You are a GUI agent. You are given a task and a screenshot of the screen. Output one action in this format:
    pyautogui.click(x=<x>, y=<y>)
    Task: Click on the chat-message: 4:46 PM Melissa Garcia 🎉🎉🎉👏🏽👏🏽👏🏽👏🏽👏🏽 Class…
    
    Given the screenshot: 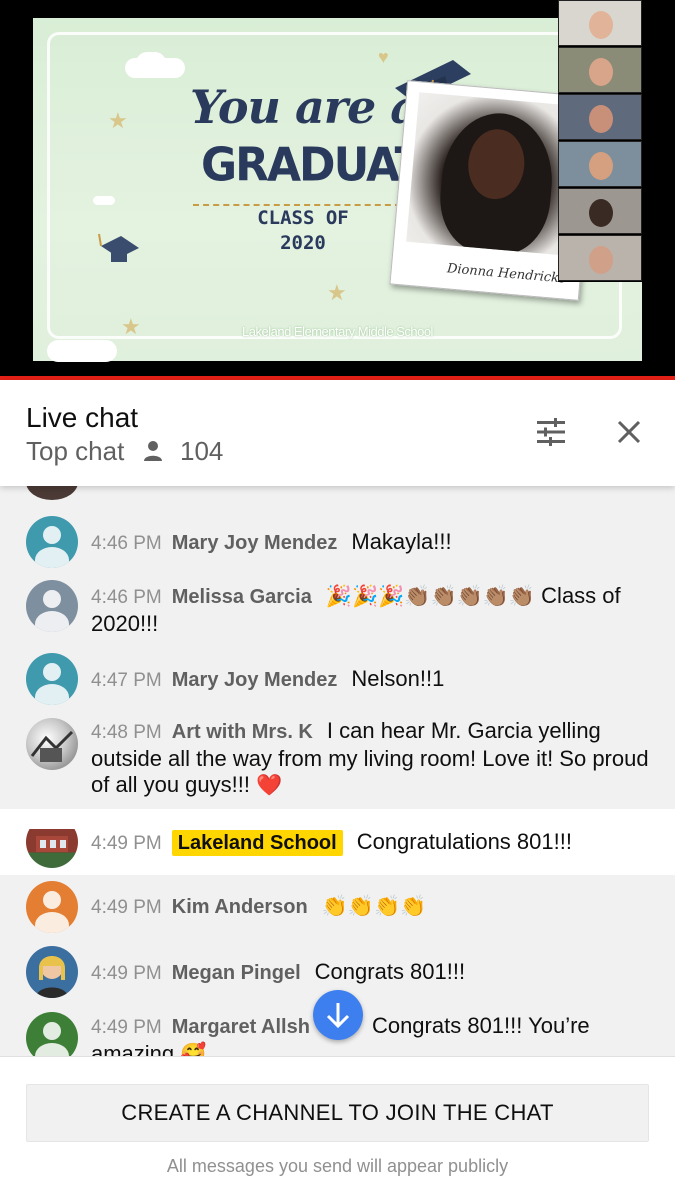 What is the action you would take?
    pyautogui.click(x=337, y=610)
    